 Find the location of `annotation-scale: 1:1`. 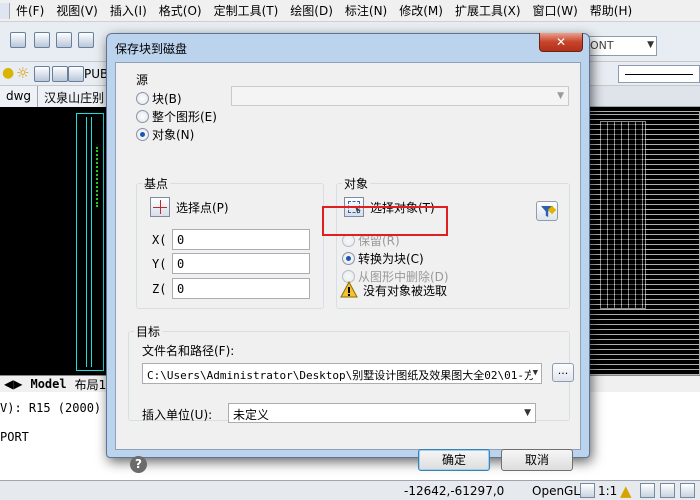

annotation-scale: 1:1 is located at coordinates (607, 491).